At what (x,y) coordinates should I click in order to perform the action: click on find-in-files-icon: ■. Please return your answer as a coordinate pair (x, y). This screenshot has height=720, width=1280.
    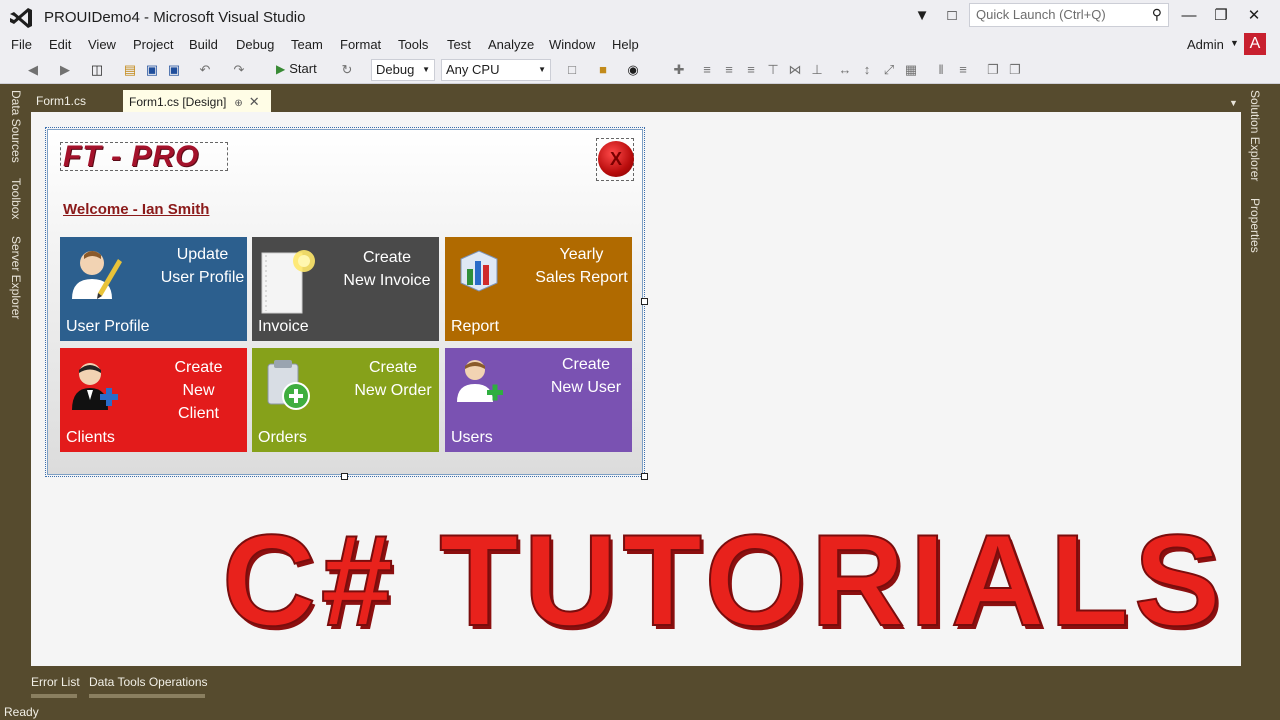
    Looking at the image, I should click on (603, 70).